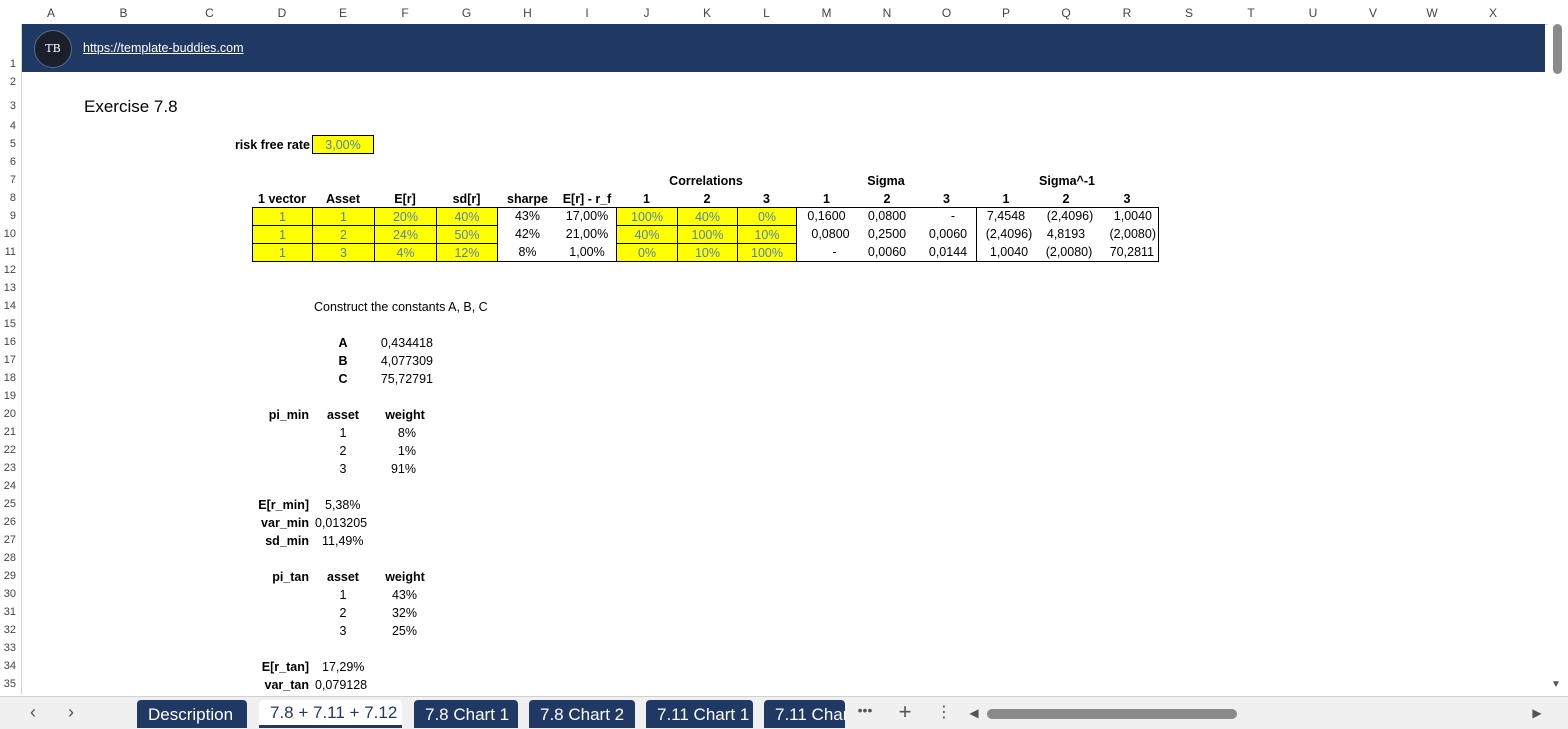  Describe the element at coordinates (467, 252) in the screenshot. I see `table-cell-input: 12%` at that location.